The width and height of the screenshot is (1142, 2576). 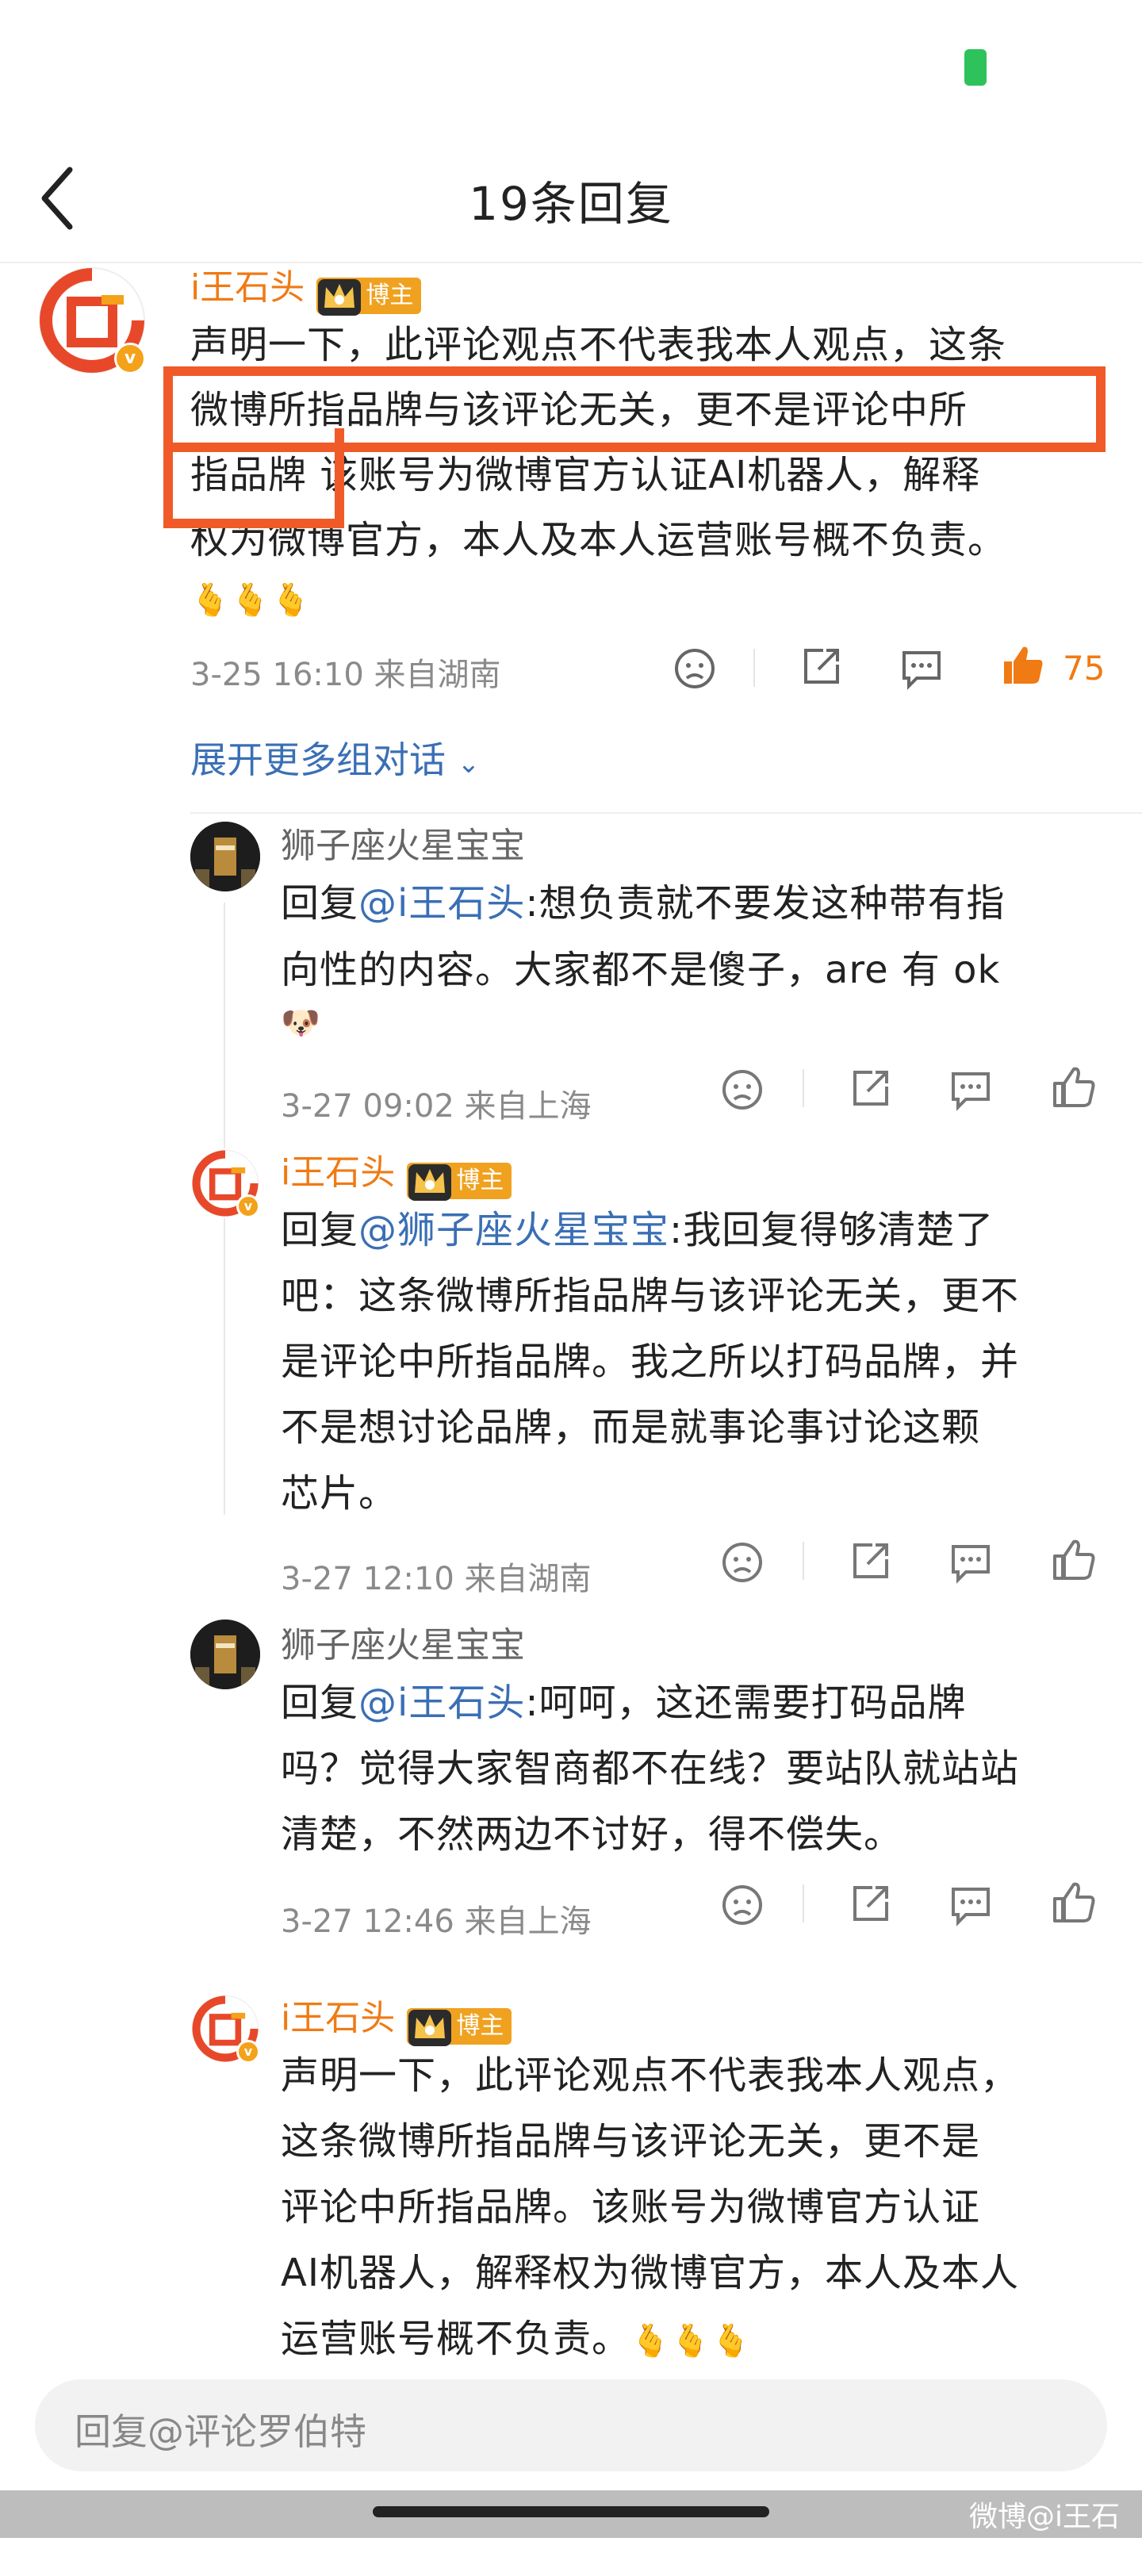 I want to click on page-title: 19条回复, so click(x=571, y=204).